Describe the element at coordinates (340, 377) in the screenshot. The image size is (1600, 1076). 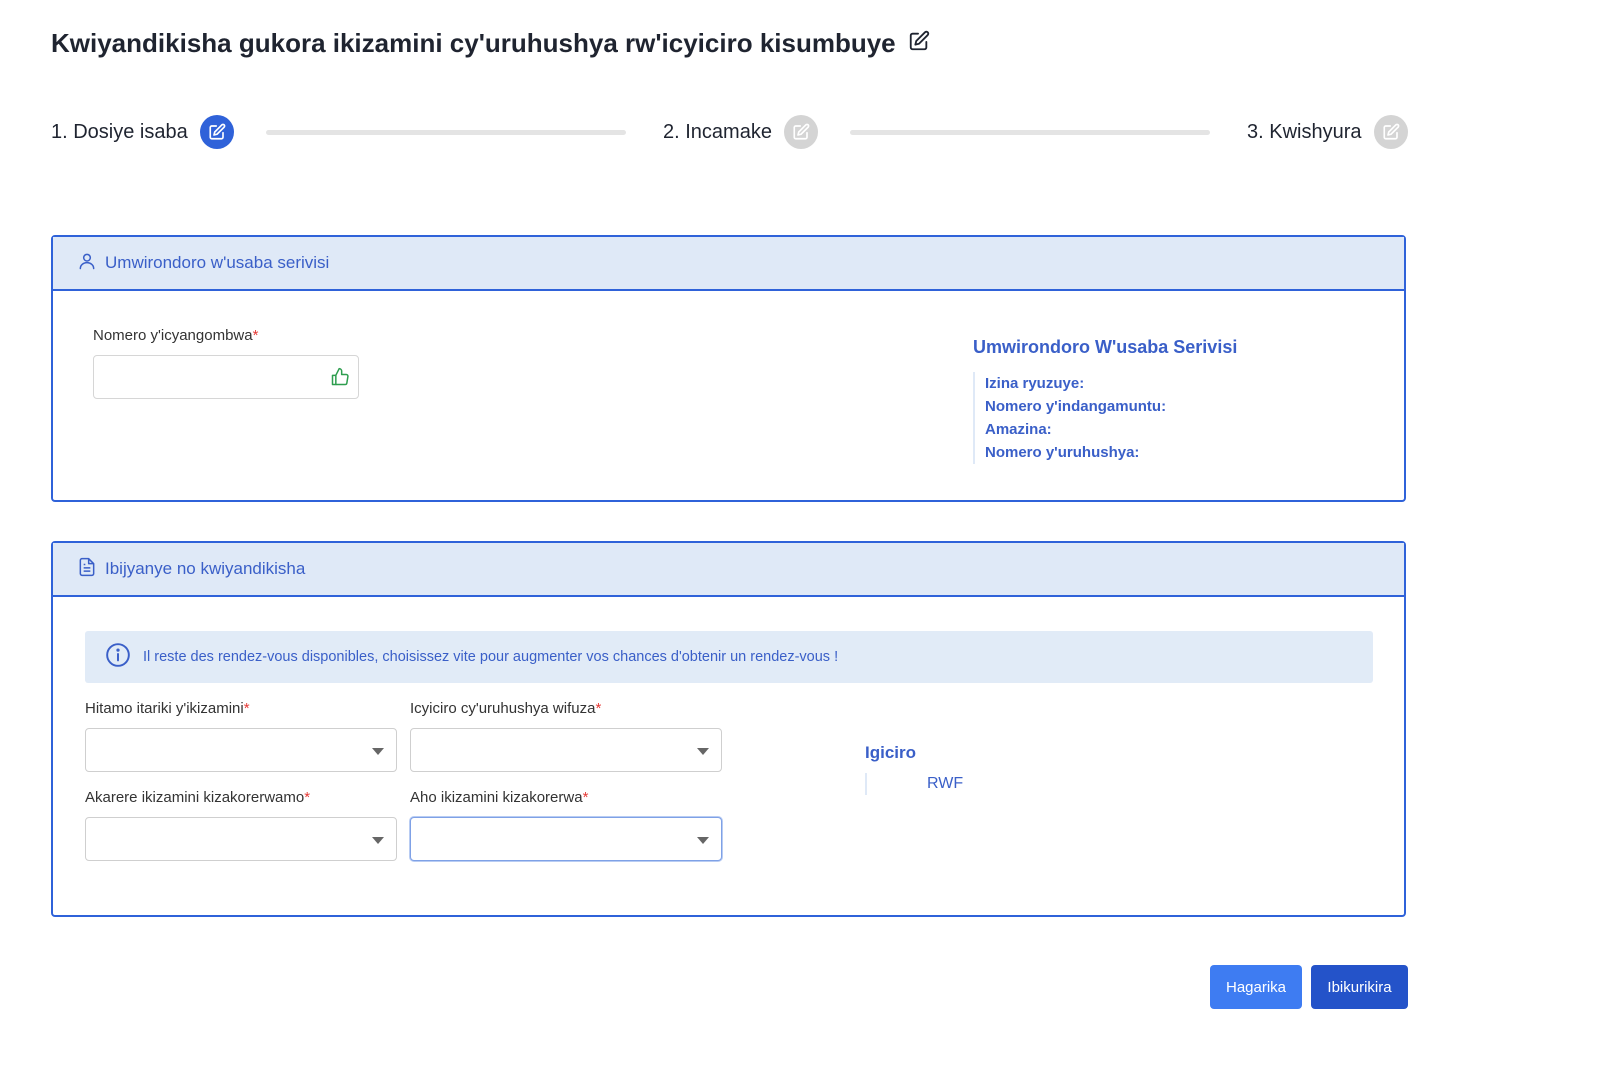
I see `thumbs-up-icon` at that location.